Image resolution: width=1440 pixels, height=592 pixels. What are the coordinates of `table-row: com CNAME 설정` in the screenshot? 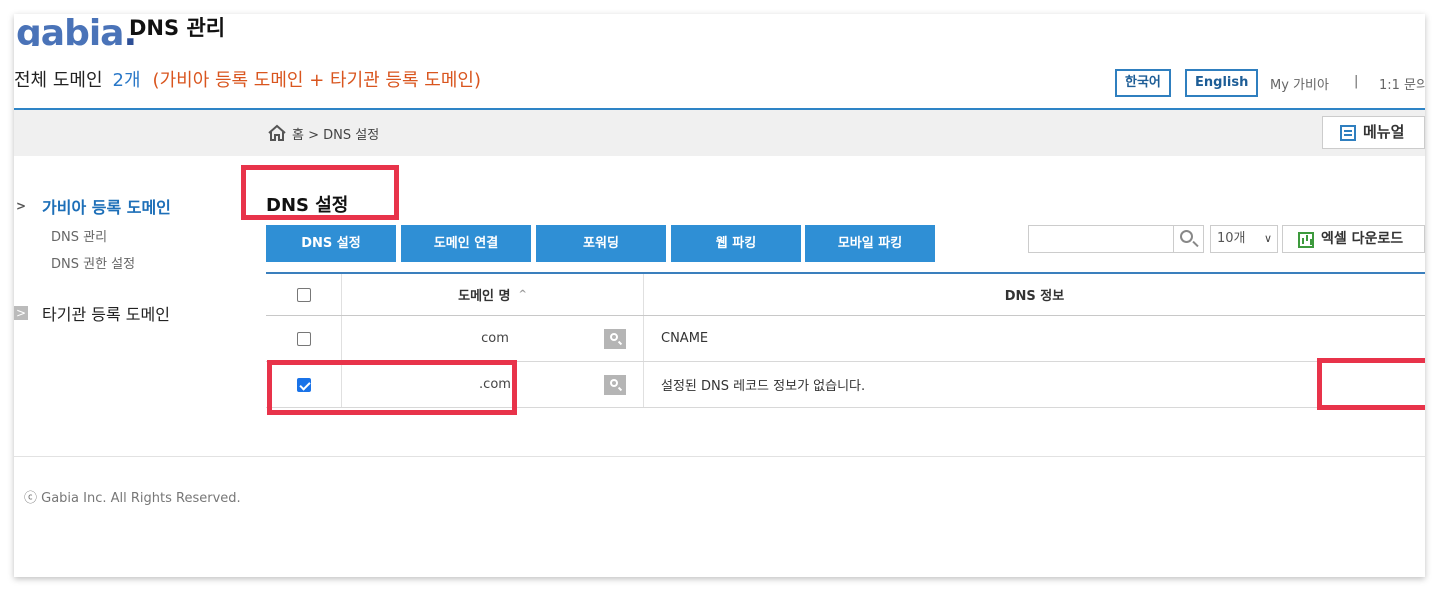 It's located at (845, 339).